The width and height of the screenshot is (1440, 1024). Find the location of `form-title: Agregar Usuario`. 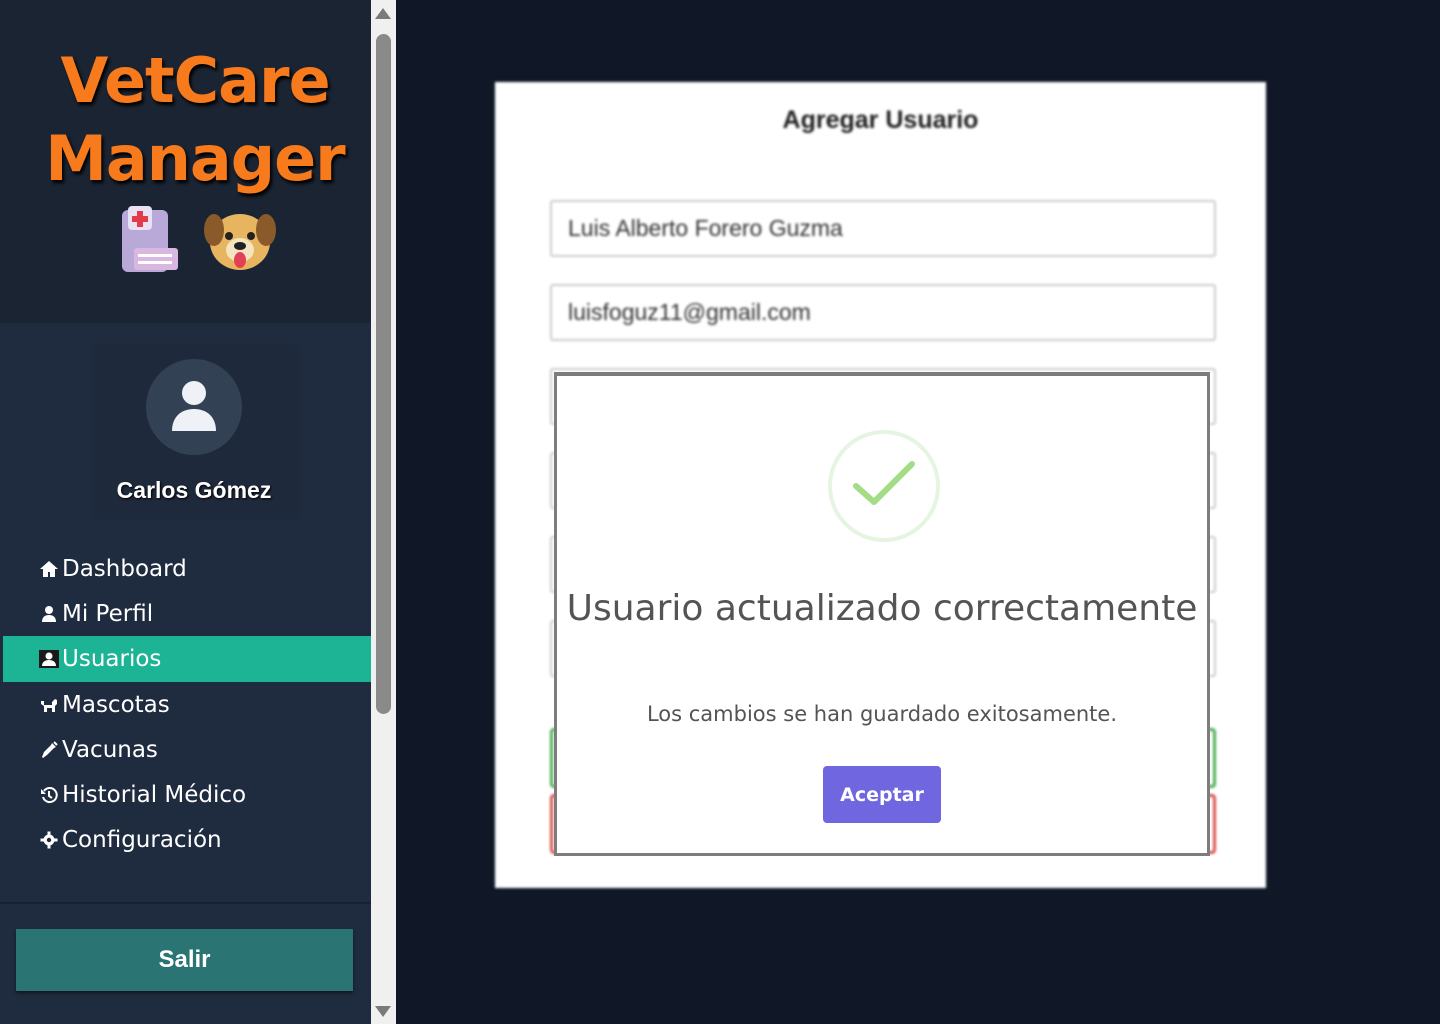

form-title: Agregar Usuario is located at coordinates (880, 120).